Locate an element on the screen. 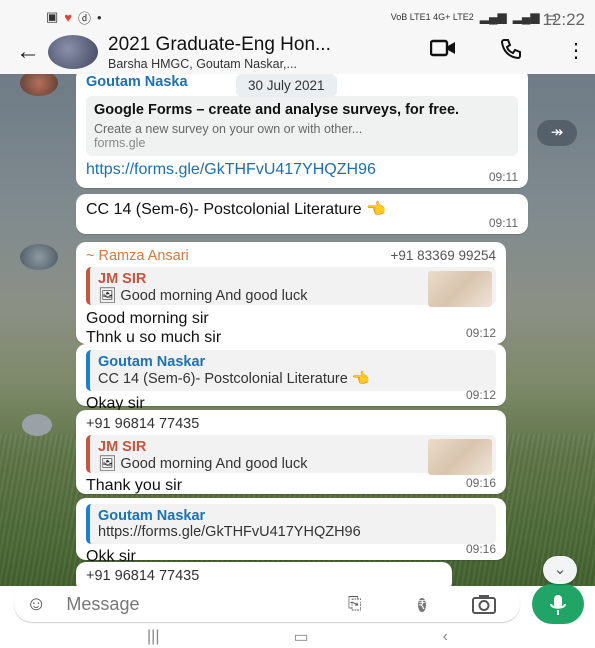 The width and height of the screenshot is (595, 648). message-text: Thank you sir is located at coordinates (134, 485).